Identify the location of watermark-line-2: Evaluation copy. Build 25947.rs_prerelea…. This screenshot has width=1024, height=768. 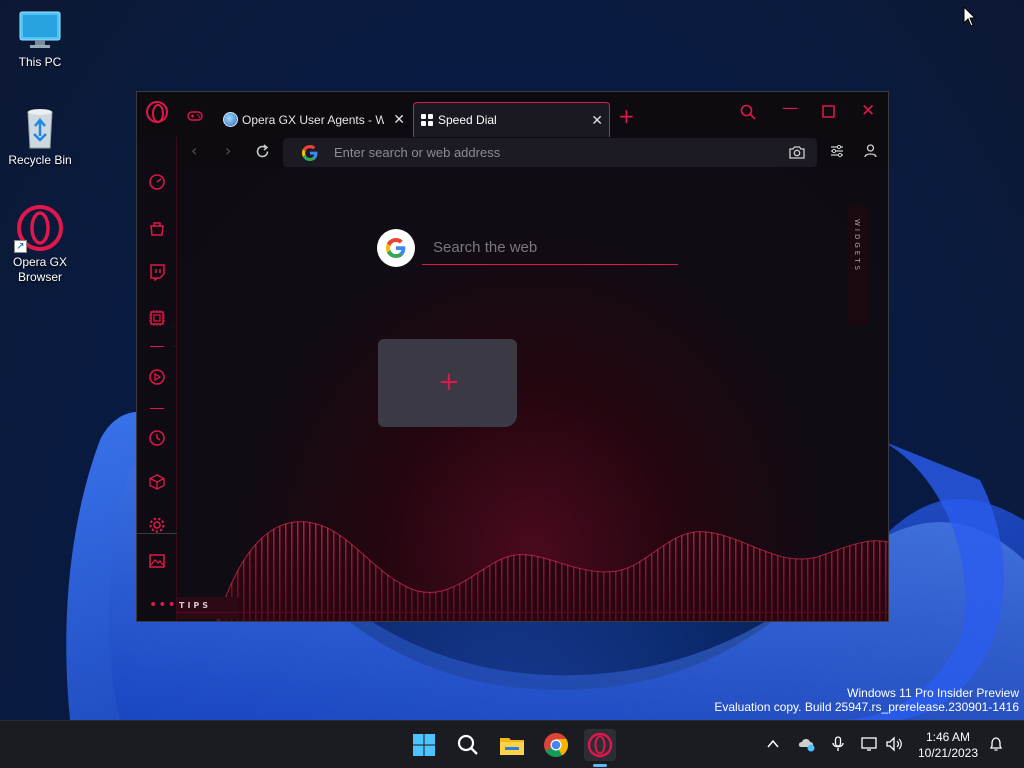
(866, 707).